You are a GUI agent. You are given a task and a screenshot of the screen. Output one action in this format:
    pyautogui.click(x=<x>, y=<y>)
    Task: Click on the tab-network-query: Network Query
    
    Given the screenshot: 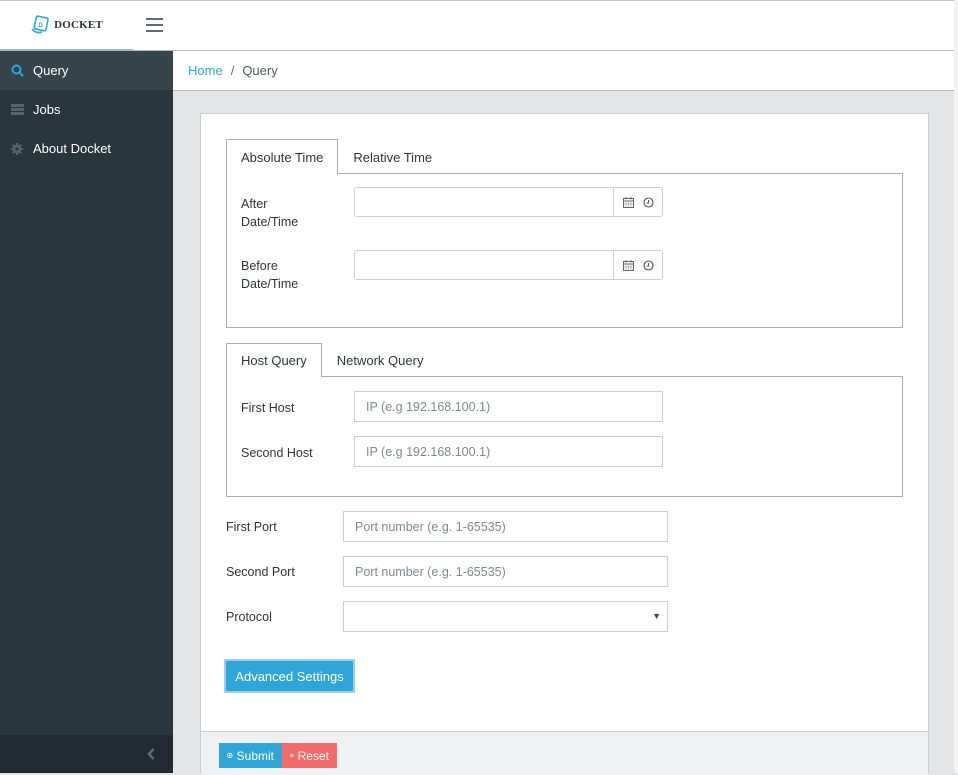 What is the action you would take?
    pyautogui.click(x=380, y=359)
    